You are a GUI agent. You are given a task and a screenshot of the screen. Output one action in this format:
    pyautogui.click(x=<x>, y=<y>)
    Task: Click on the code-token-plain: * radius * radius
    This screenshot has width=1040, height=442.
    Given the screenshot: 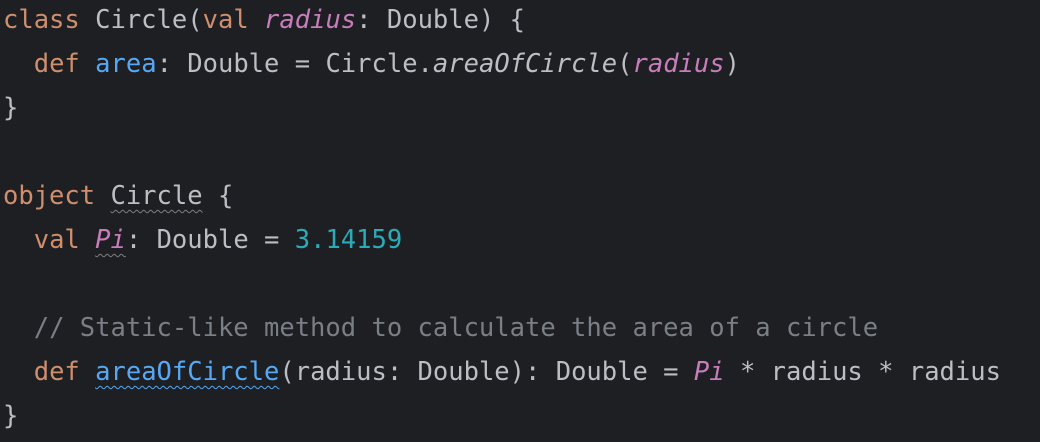 What is the action you would take?
    pyautogui.click(x=862, y=372)
    